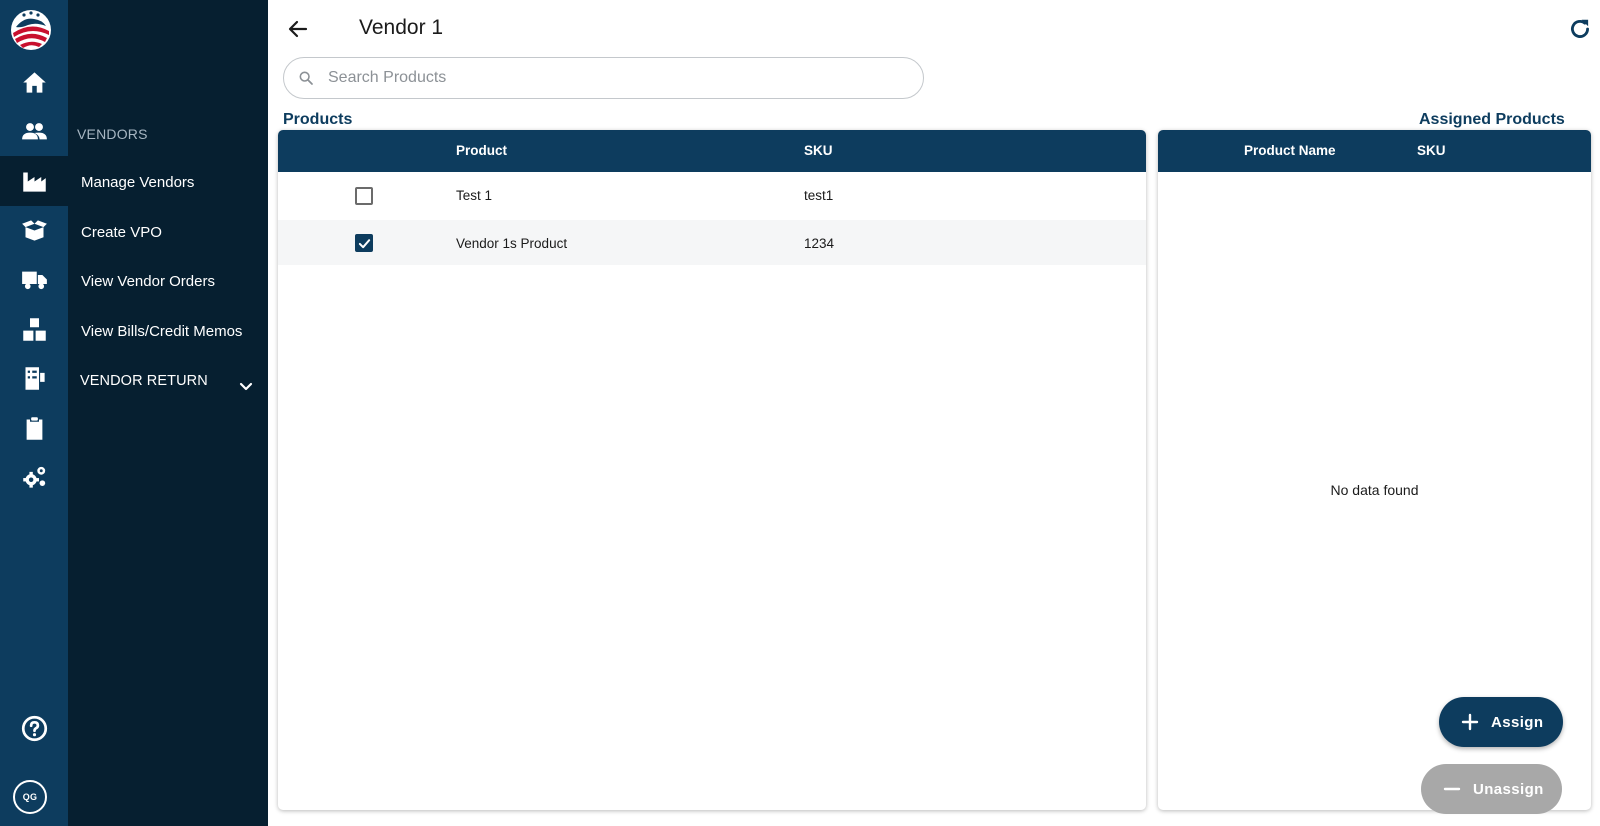  I want to click on column-header-product-name: Product Name, so click(1290, 150).